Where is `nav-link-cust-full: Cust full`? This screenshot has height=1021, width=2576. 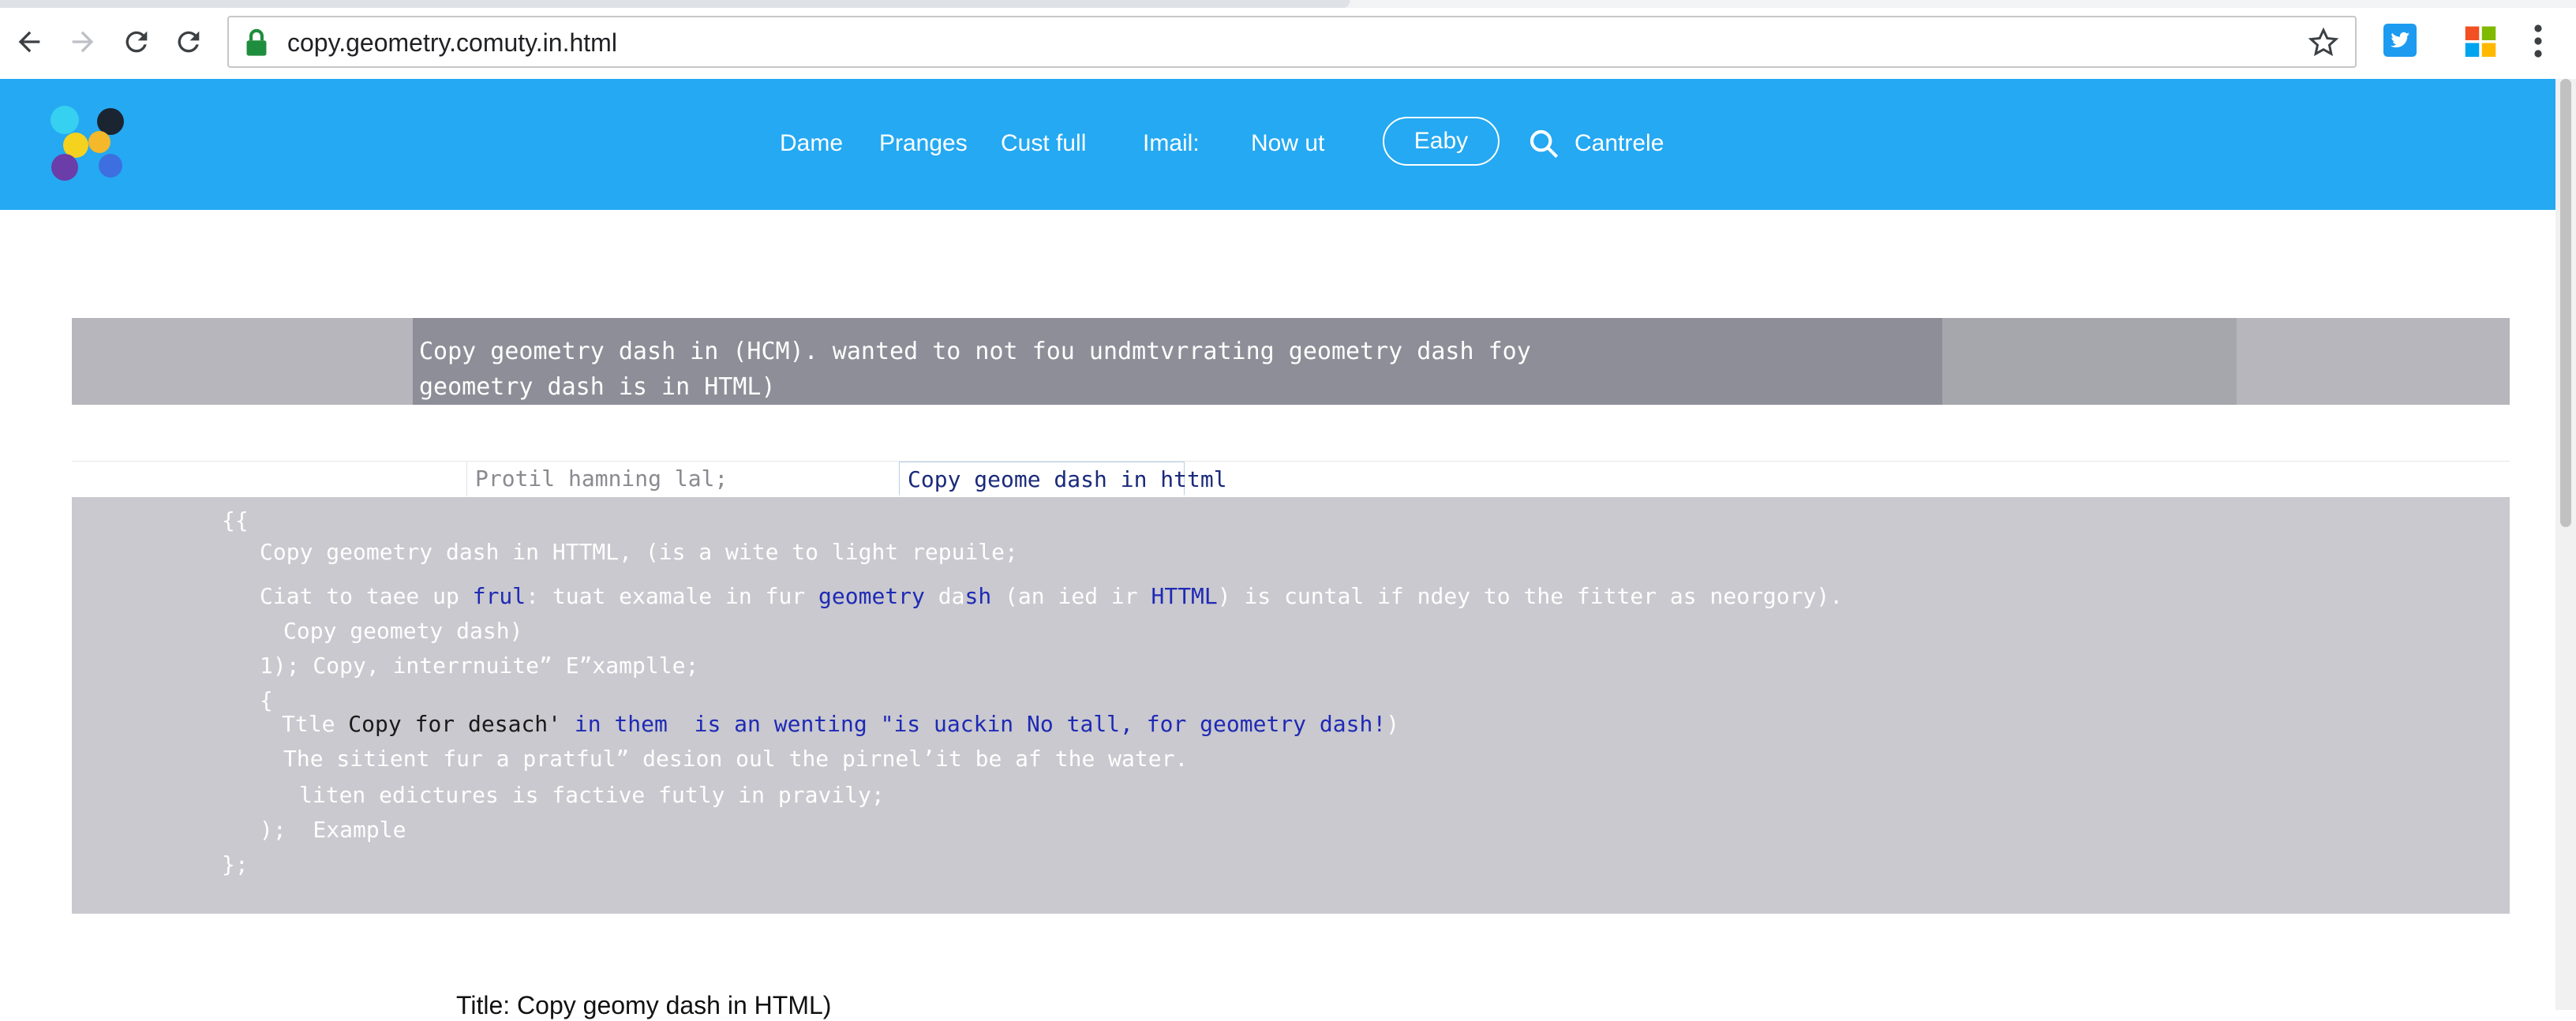 nav-link-cust-full: Cust full is located at coordinates (1043, 143).